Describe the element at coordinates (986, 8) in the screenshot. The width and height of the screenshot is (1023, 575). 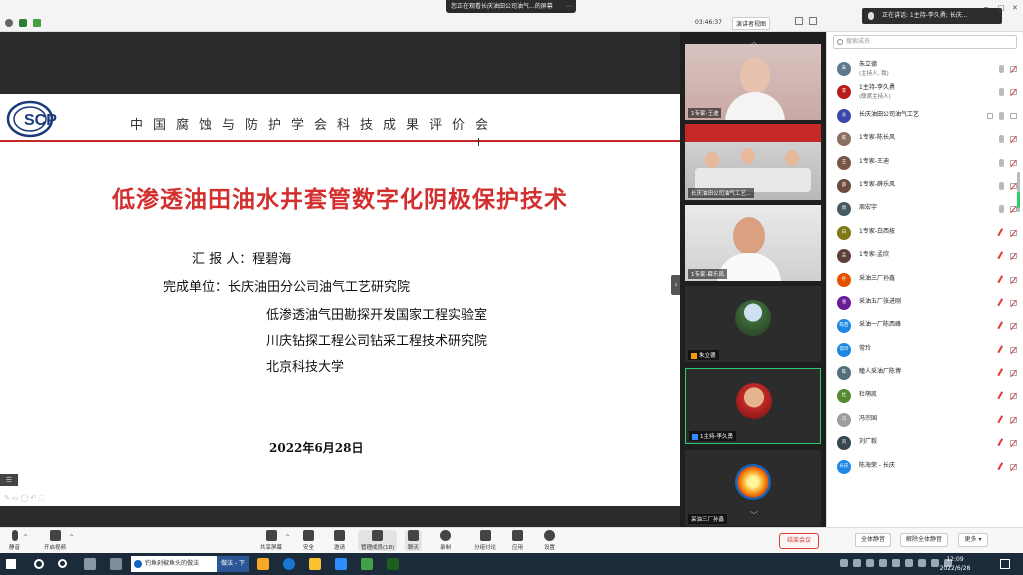
I see `minimize-icon: ─` at that location.